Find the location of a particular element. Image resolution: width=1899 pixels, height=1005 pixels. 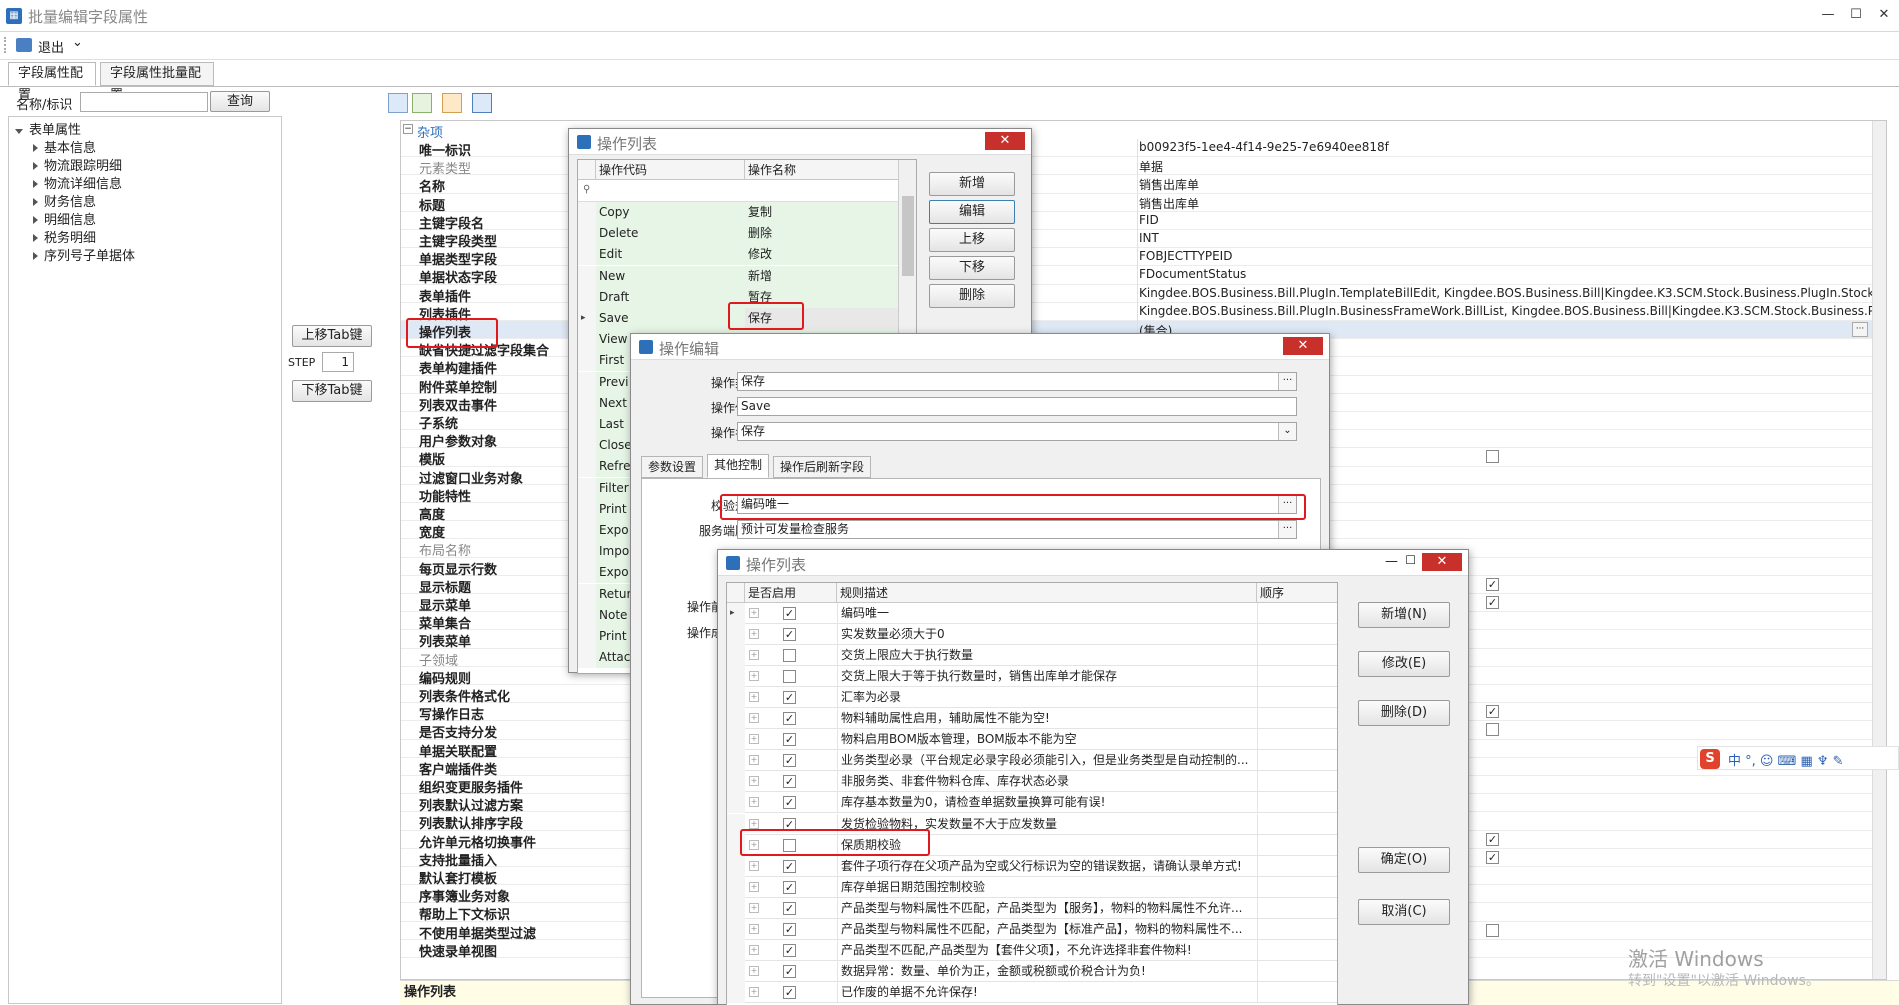

tree-item: 税务明细 is located at coordinates (64, 236).